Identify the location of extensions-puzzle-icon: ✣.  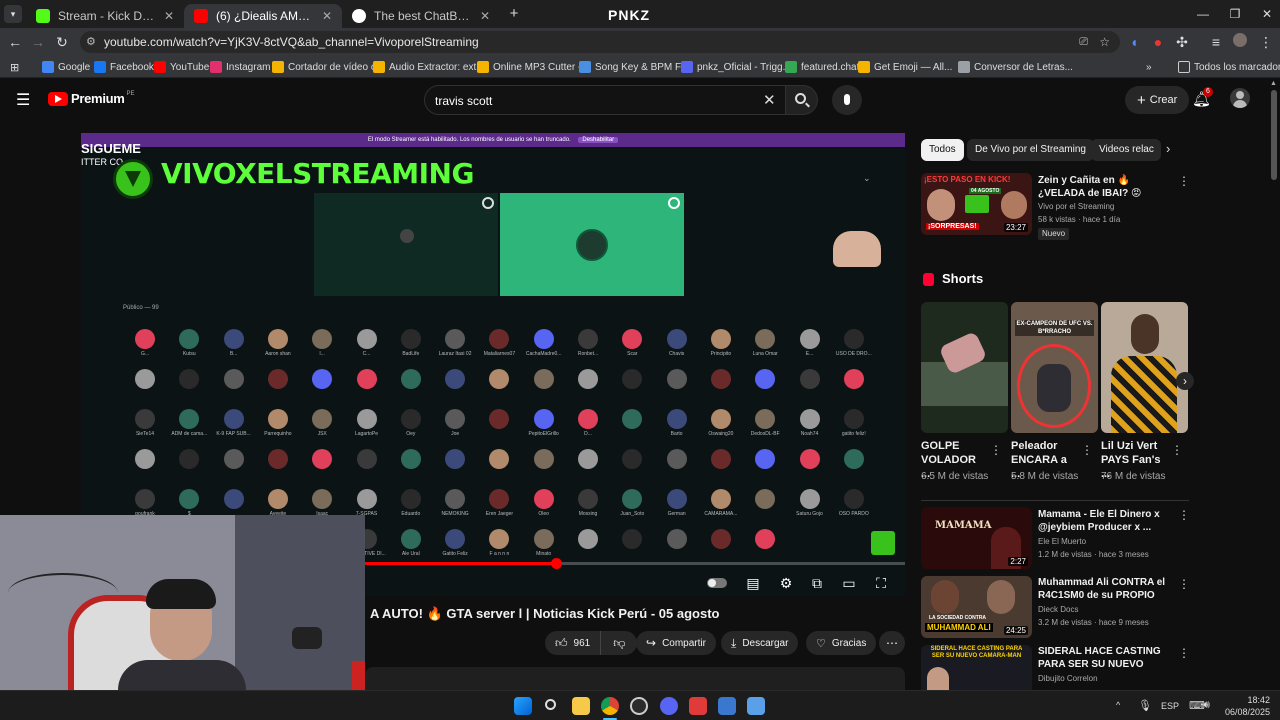
(1182, 42).